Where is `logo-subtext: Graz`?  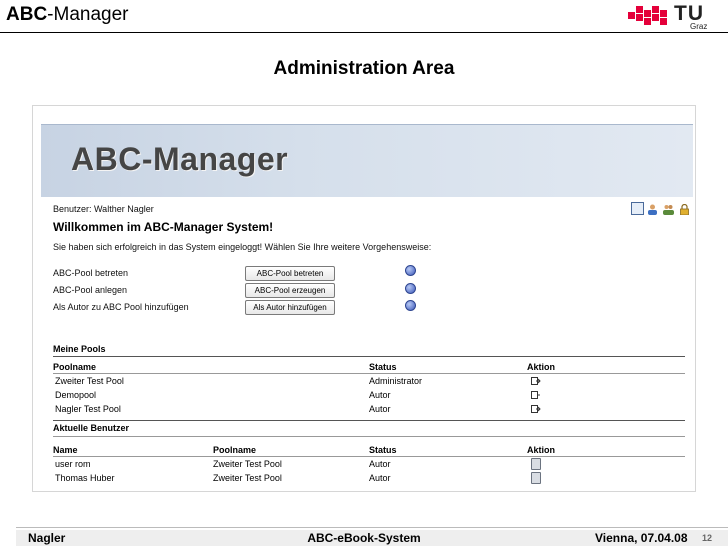
logo-subtext: Graz is located at coordinates (699, 26).